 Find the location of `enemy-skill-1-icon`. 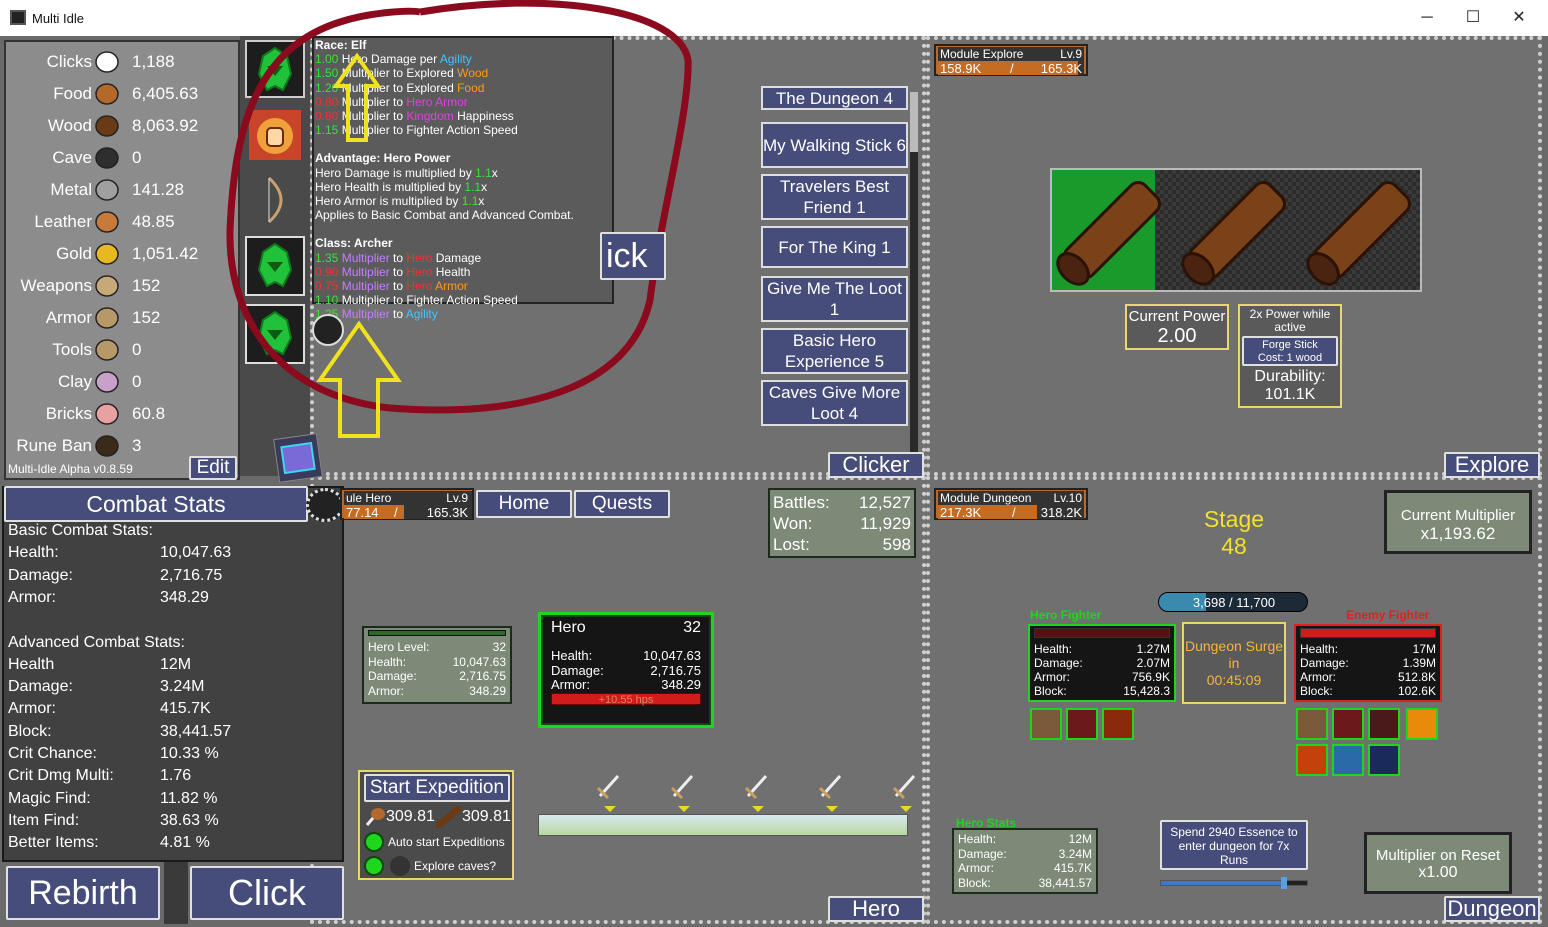

enemy-skill-1-icon is located at coordinates (1312, 724).